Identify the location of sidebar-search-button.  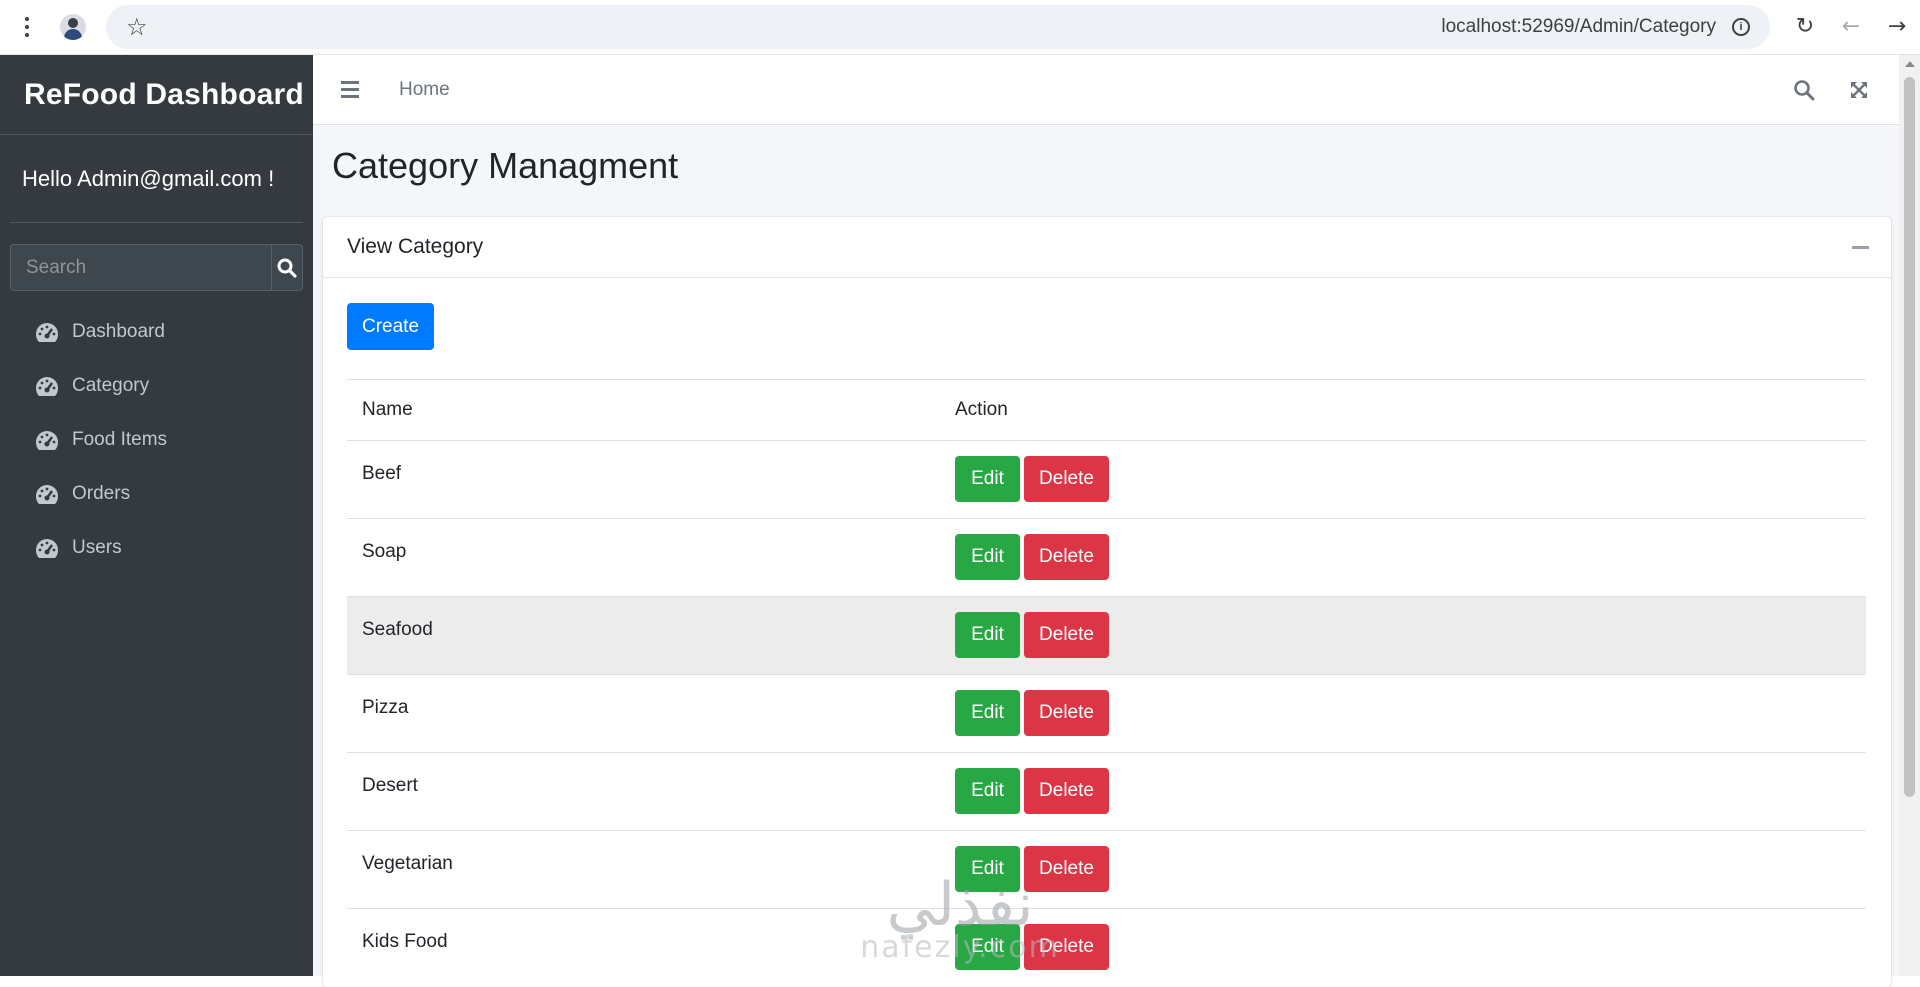
(287, 267).